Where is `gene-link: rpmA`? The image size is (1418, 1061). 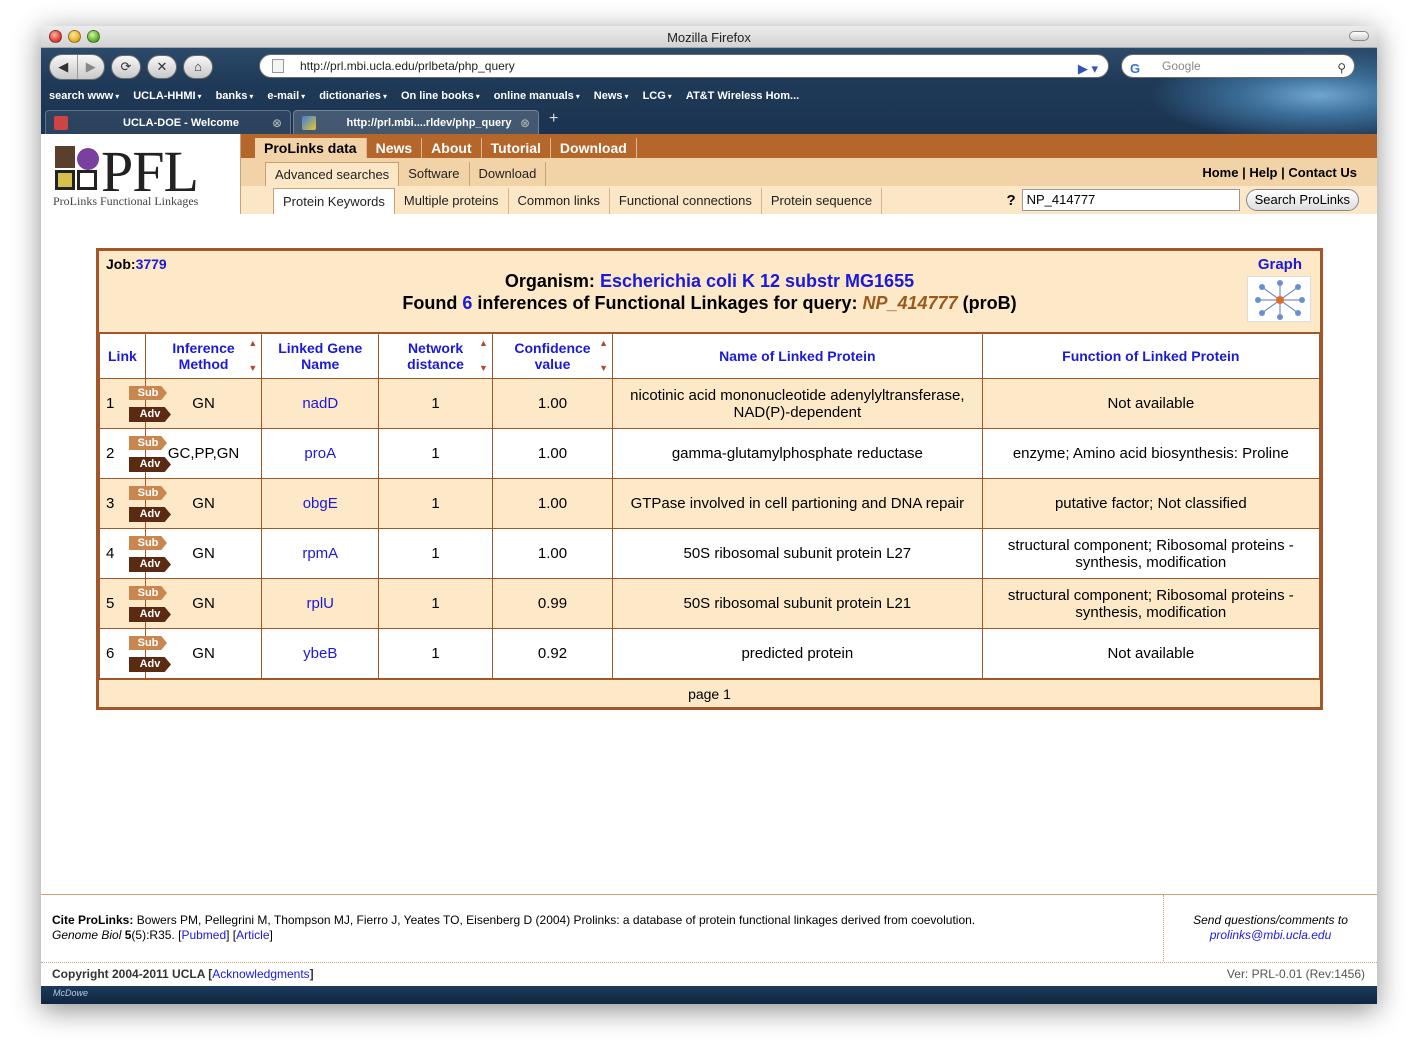 gene-link: rpmA is located at coordinates (320, 553).